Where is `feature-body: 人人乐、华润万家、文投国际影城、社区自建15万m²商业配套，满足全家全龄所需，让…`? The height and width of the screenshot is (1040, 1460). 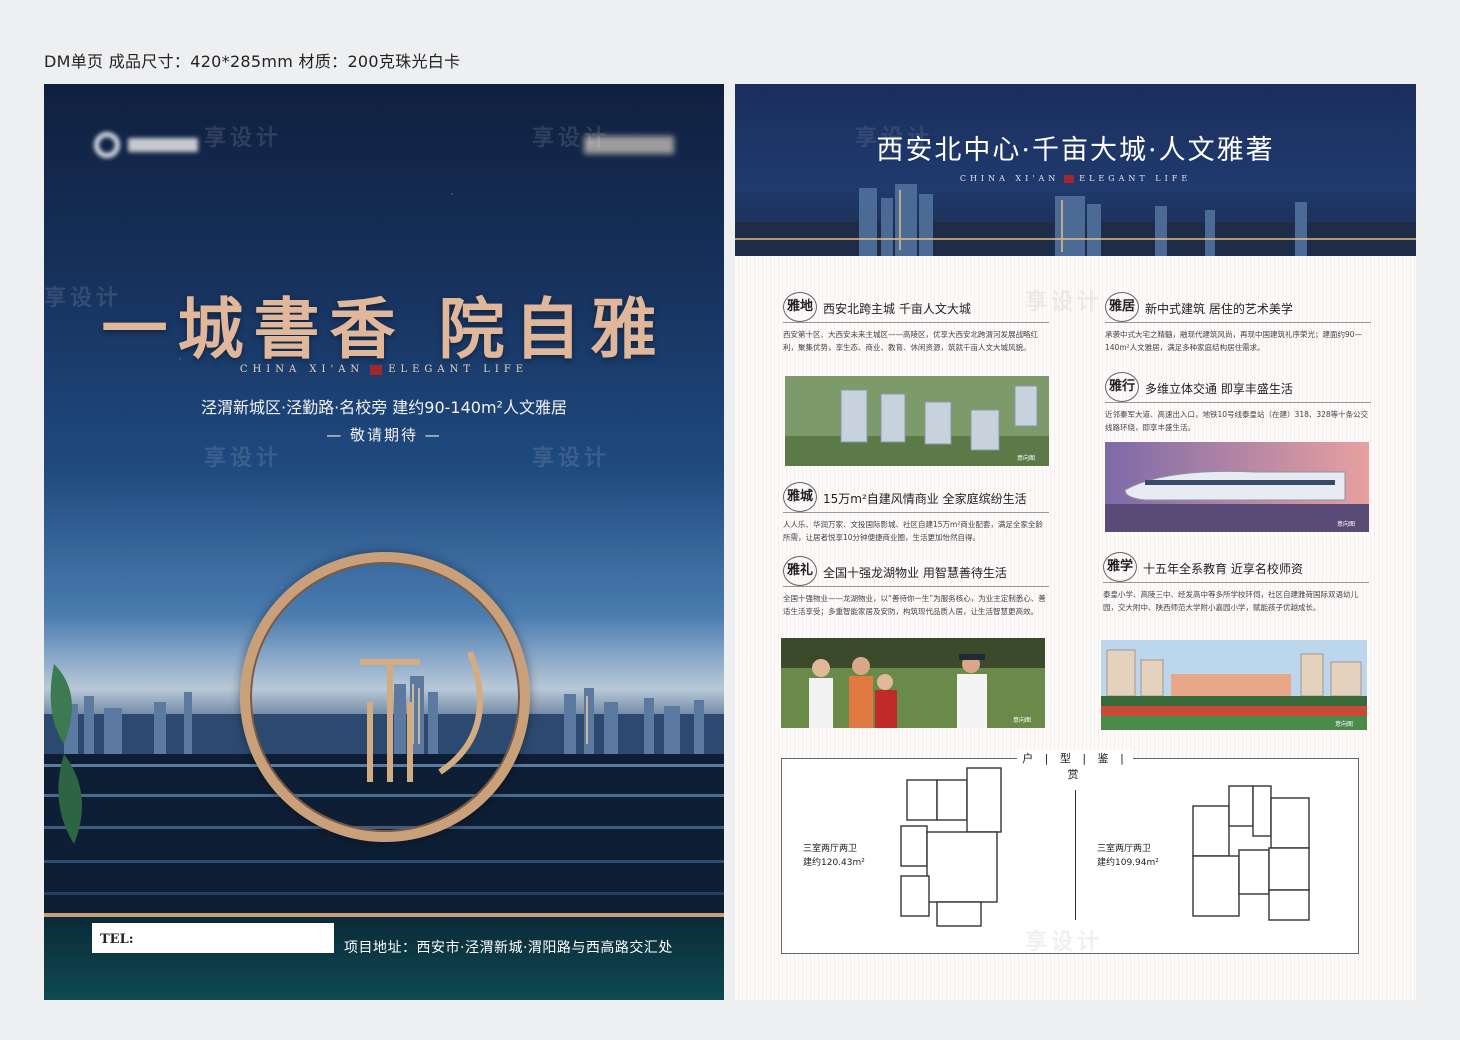 feature-body: 人人乐、华润万家、文投国际影城、社区自建15万m²商业配套，满足全家全龄所需，让… is located at coordinates (913, 531).